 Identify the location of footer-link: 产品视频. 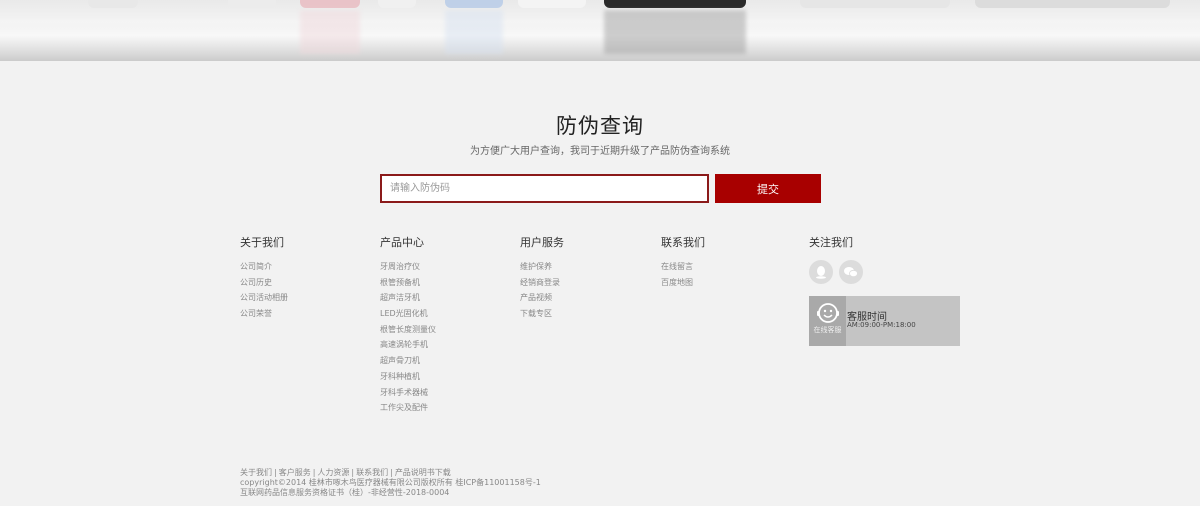
(542, 298).